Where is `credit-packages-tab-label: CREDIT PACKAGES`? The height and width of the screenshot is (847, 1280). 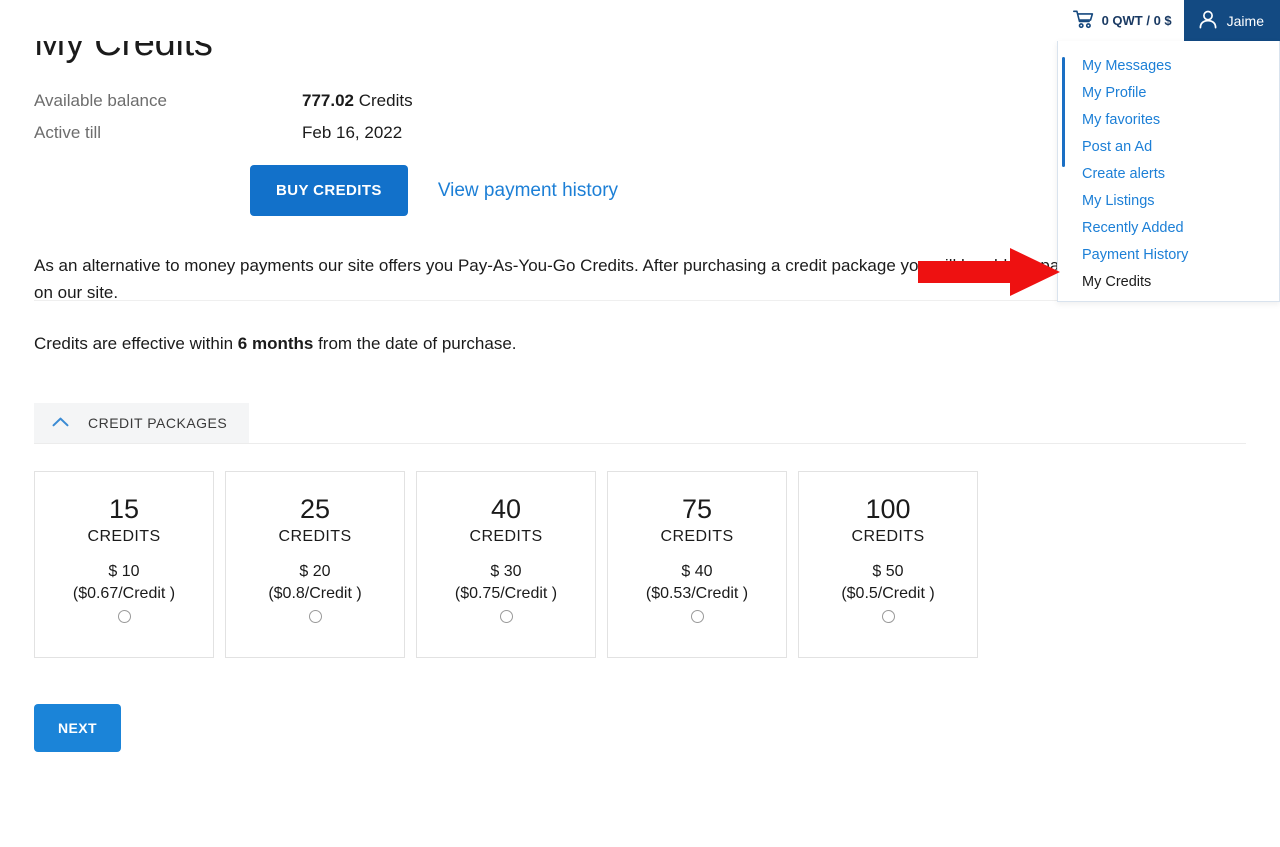
credit-packages-tab-label: CREDIT PACKAGES is located at coordinates (158, 423).